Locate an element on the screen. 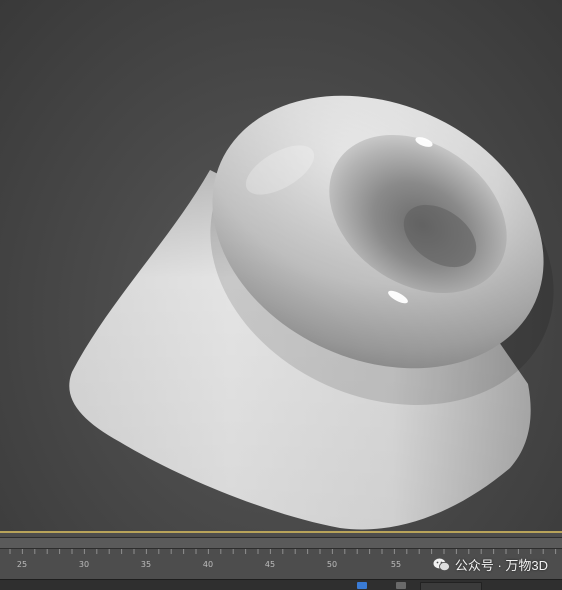  key-icon is located at coordinates (362, 585).